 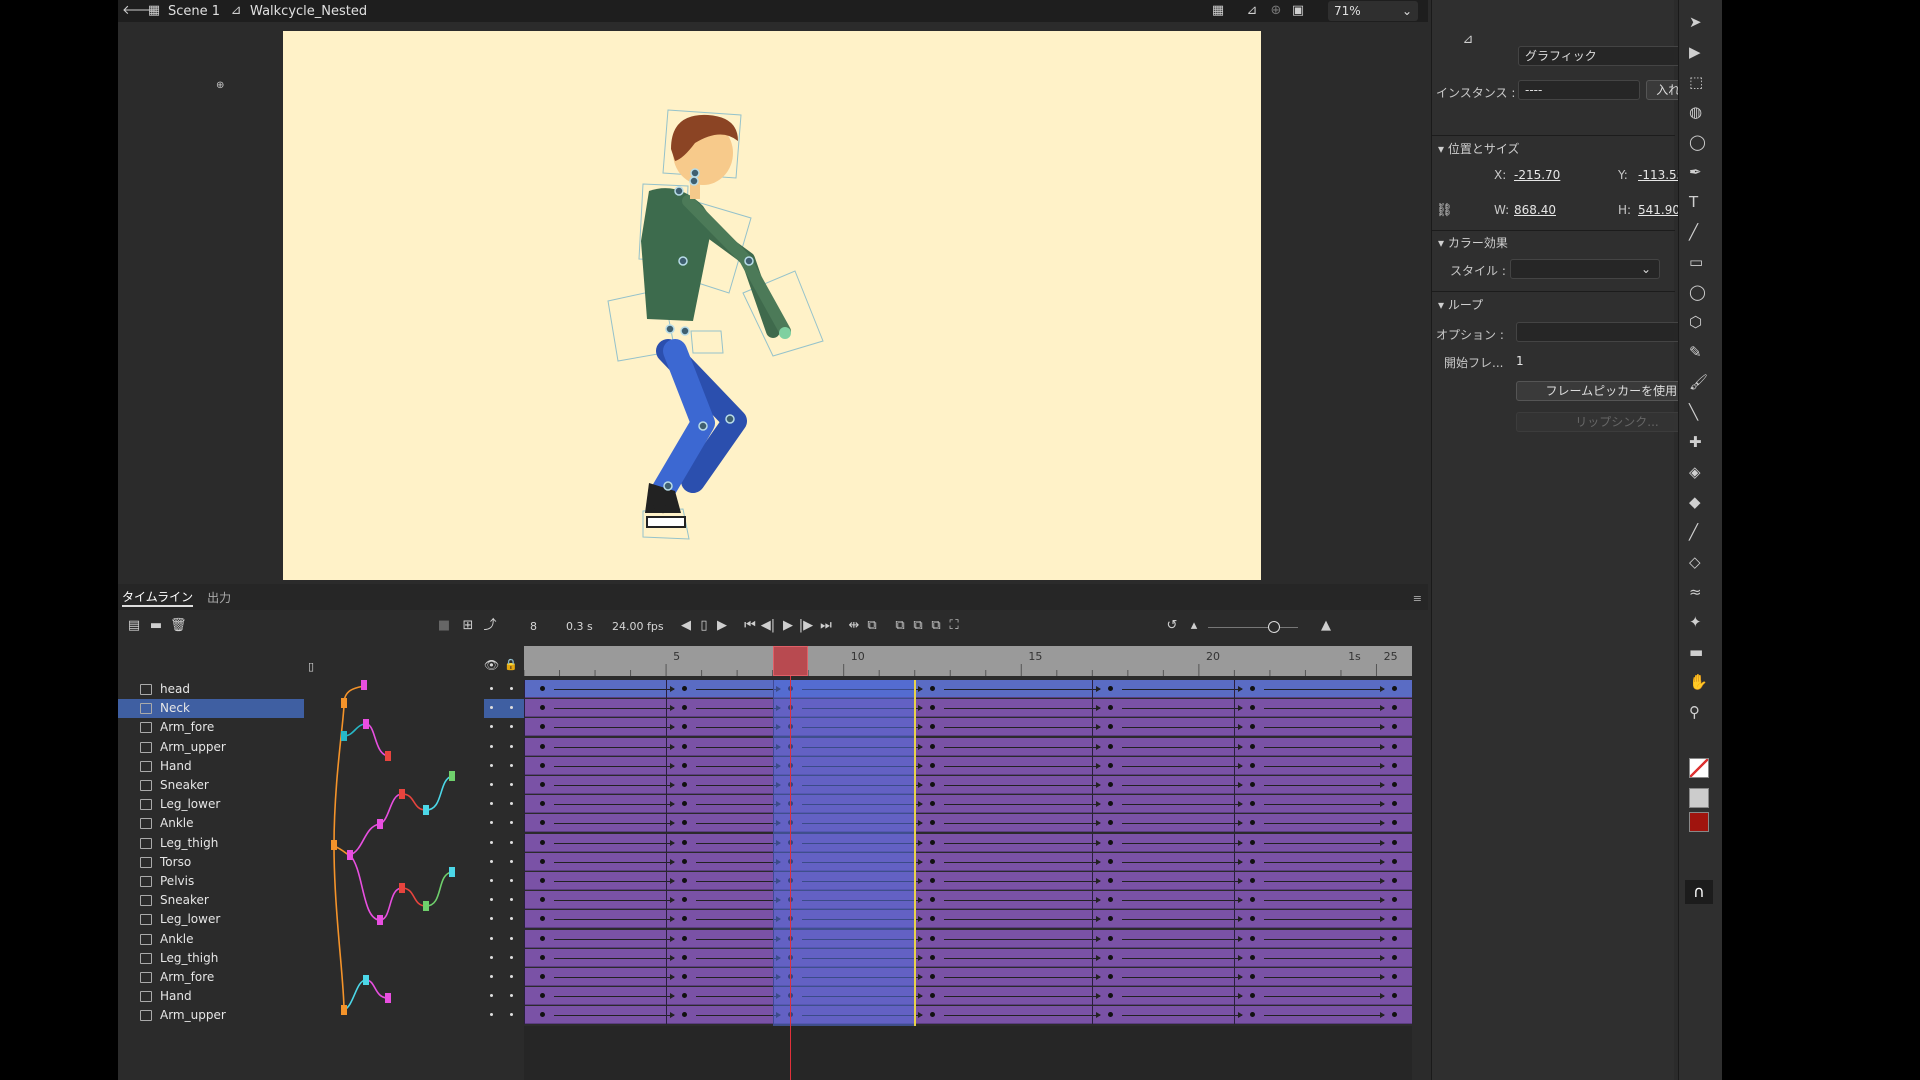 What do you see at coordinates (686, 626) in the screenshot?
I see `previous-keyframe-icon: ◀` at bounding box center [686, 626].